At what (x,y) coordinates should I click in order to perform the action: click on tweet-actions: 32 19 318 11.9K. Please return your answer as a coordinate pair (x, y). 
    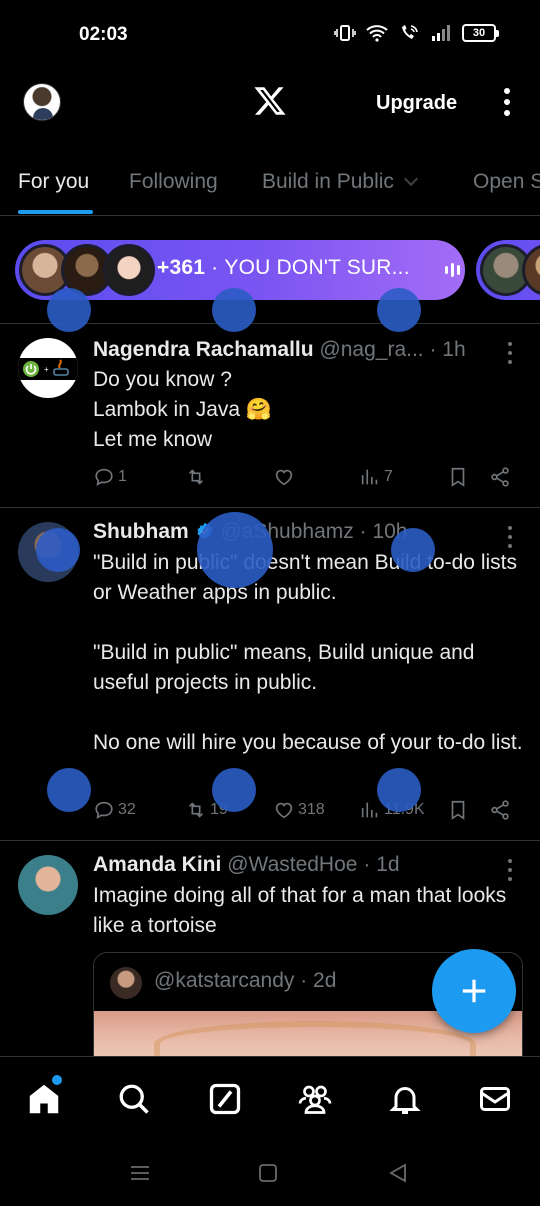
    Looking at the image, I should click on (305, 814).